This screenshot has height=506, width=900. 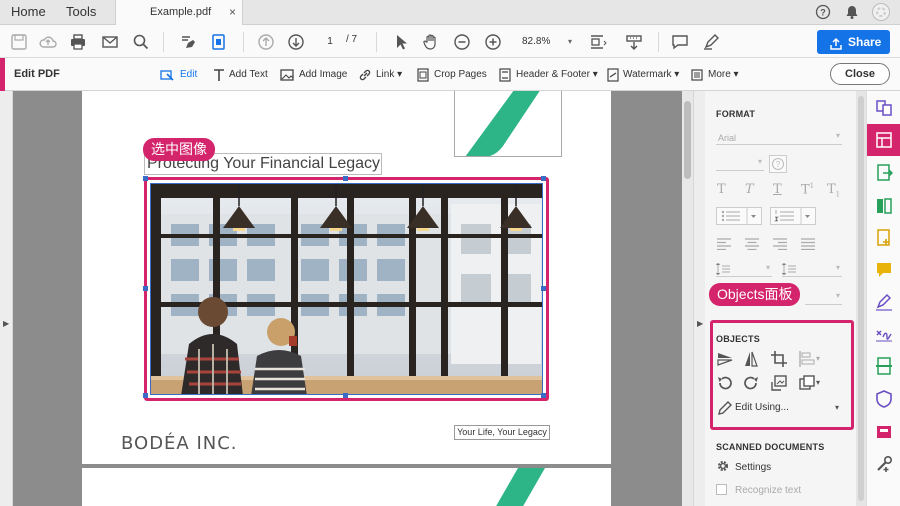 I want to click on crop-image-icon, so click(x=779, y=359).